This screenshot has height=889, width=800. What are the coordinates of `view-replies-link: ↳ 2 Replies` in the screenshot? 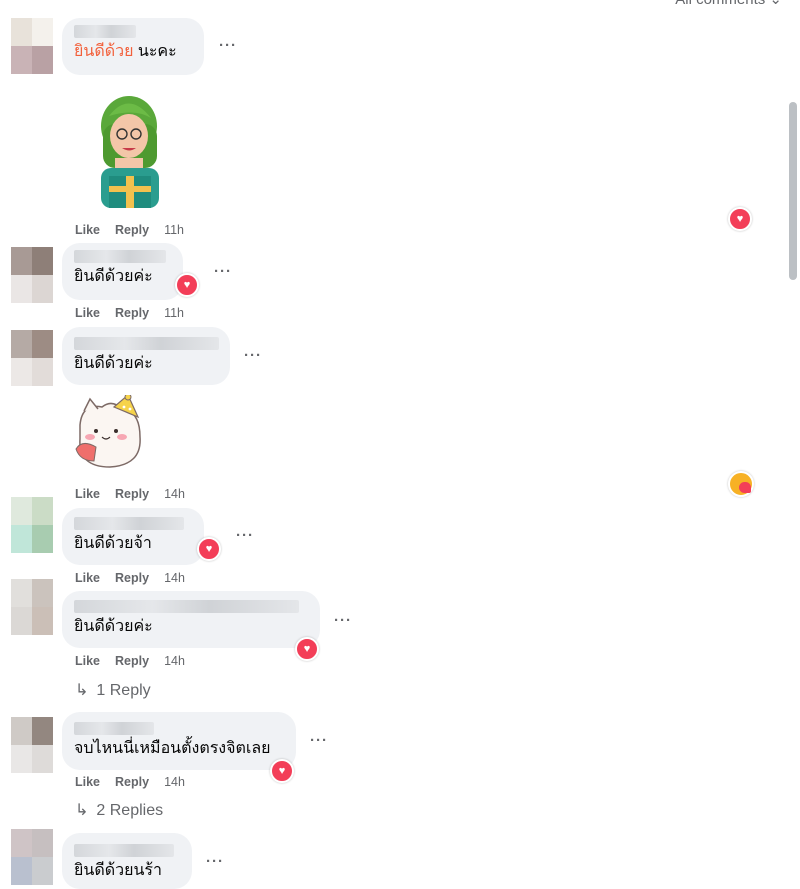 It's located at (119, 810).